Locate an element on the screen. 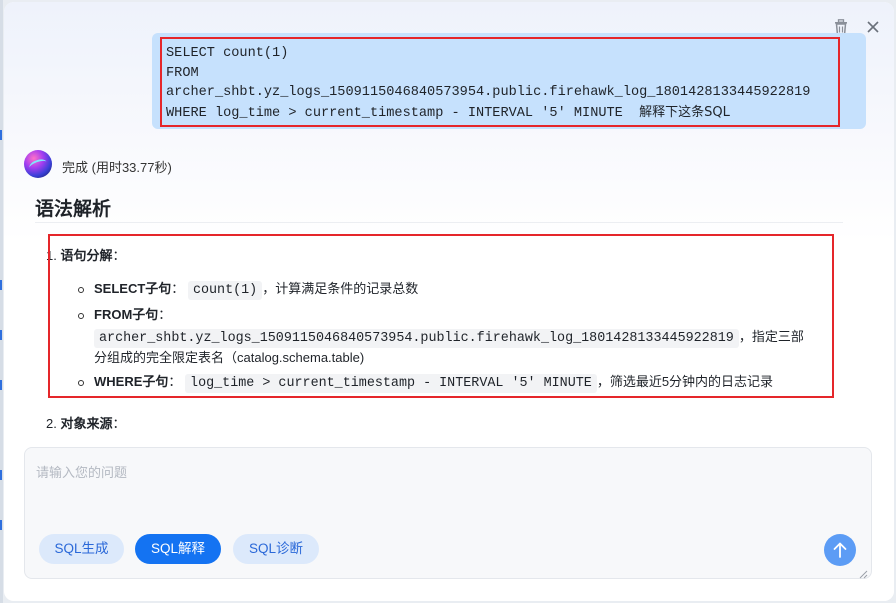 The width and height of the screenshot is (896, 603). heading-divider is located at coordinates (439, 222).